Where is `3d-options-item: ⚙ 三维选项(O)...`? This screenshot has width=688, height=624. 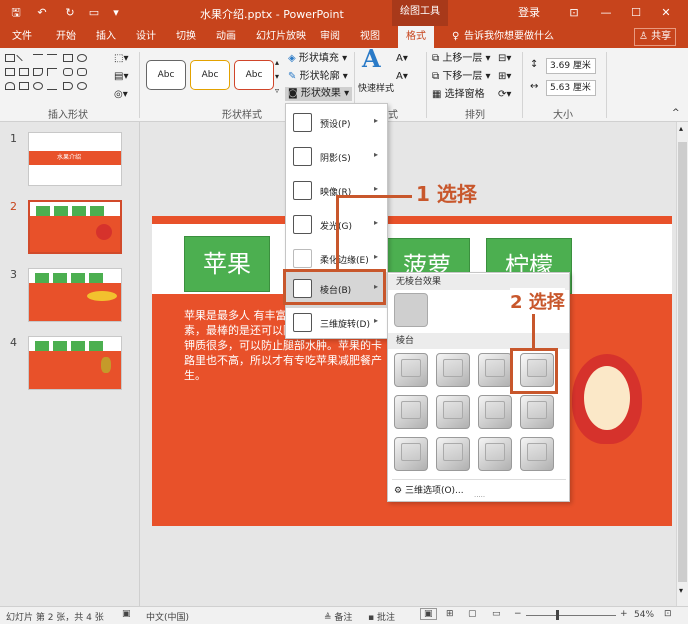
3d-options-item: ⚙ 三维选项(O)... is located at coordinates (429, 489).